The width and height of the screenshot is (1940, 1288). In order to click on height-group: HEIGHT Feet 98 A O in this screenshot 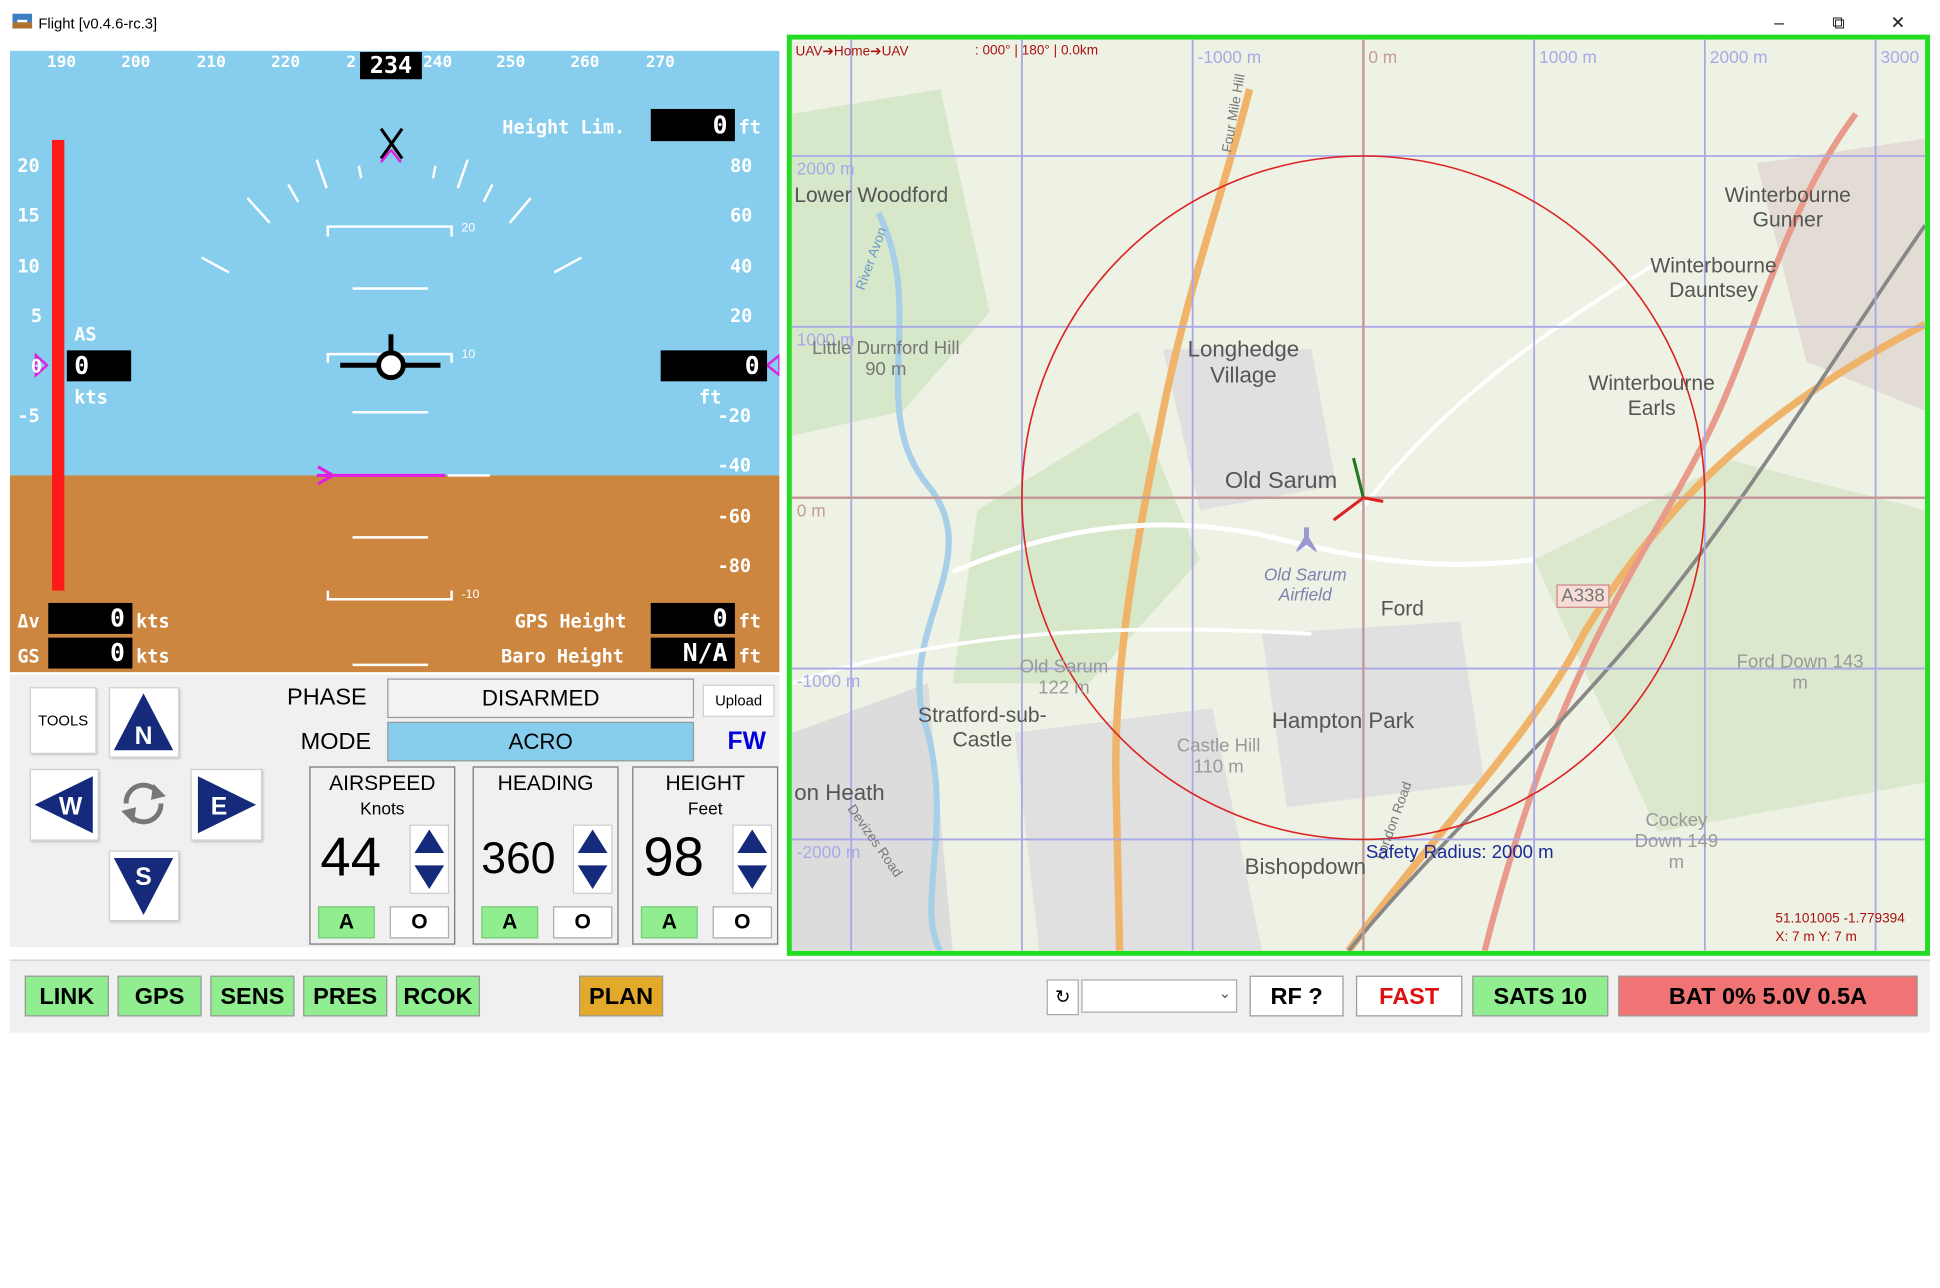, I will do `click(705, 855)`.